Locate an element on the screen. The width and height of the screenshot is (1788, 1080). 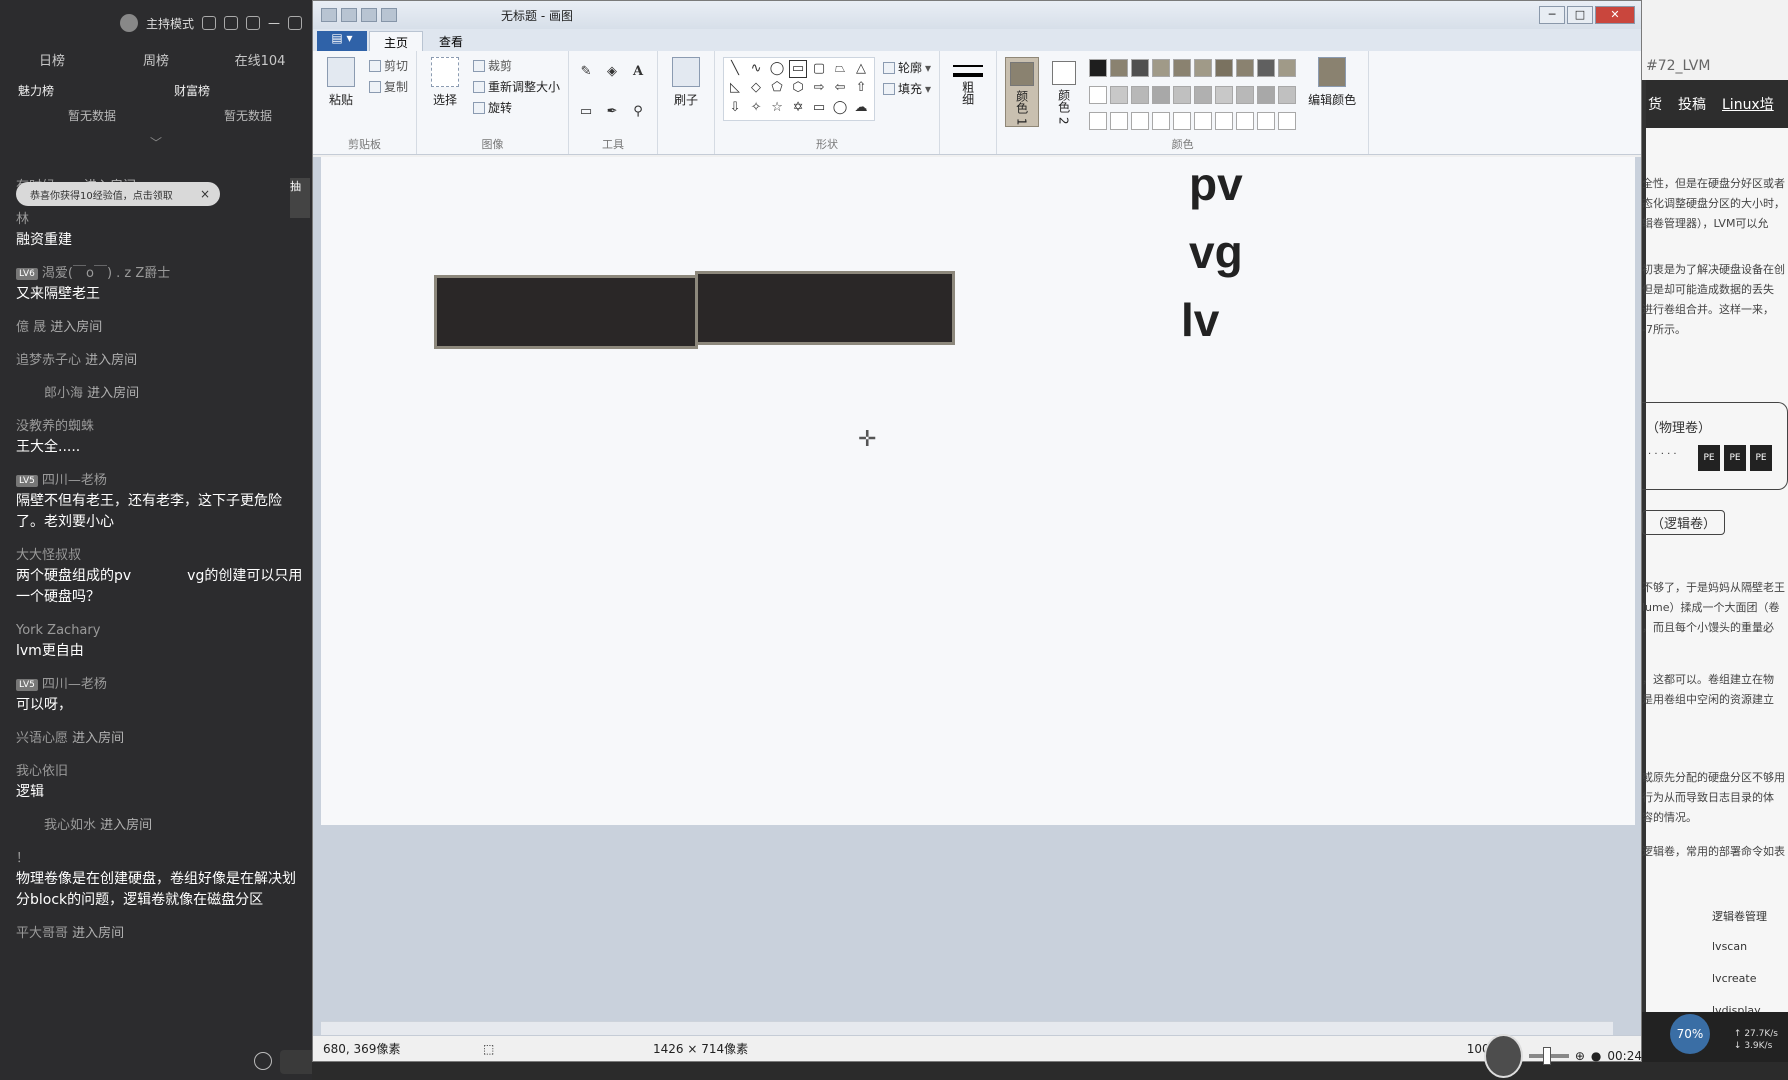
undo-icon is located at coordinates (369, 15).